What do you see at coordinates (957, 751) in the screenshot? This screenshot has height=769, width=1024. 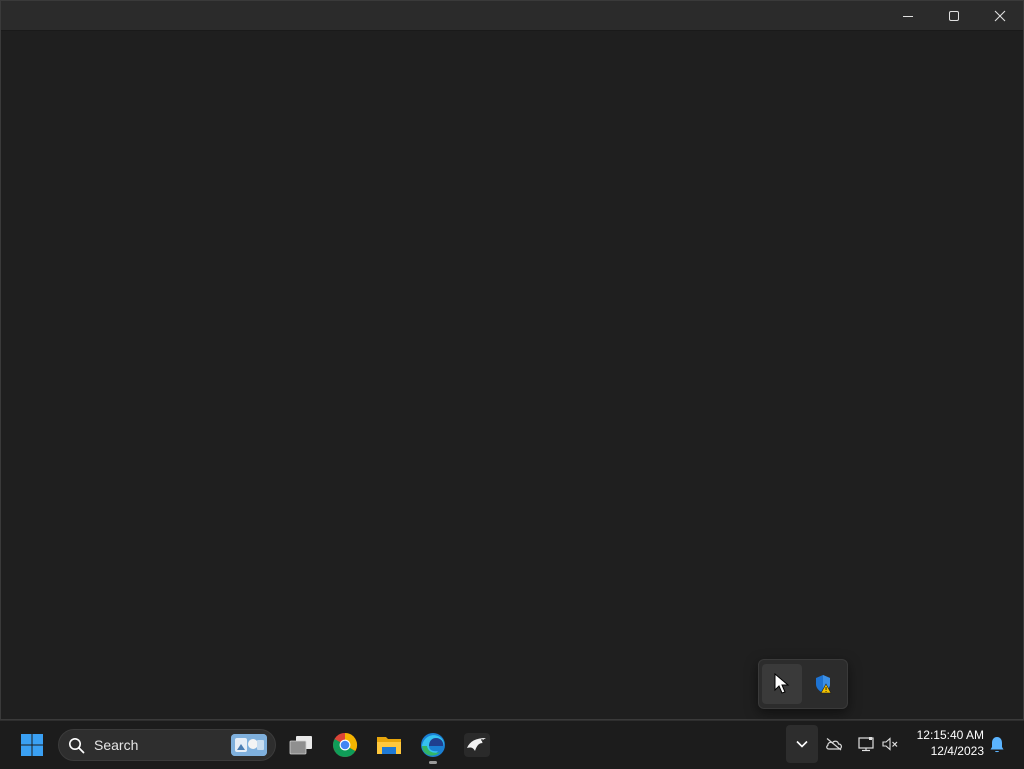 I see `clock-date: 12/4/2023` at bounding box center [957, 751].